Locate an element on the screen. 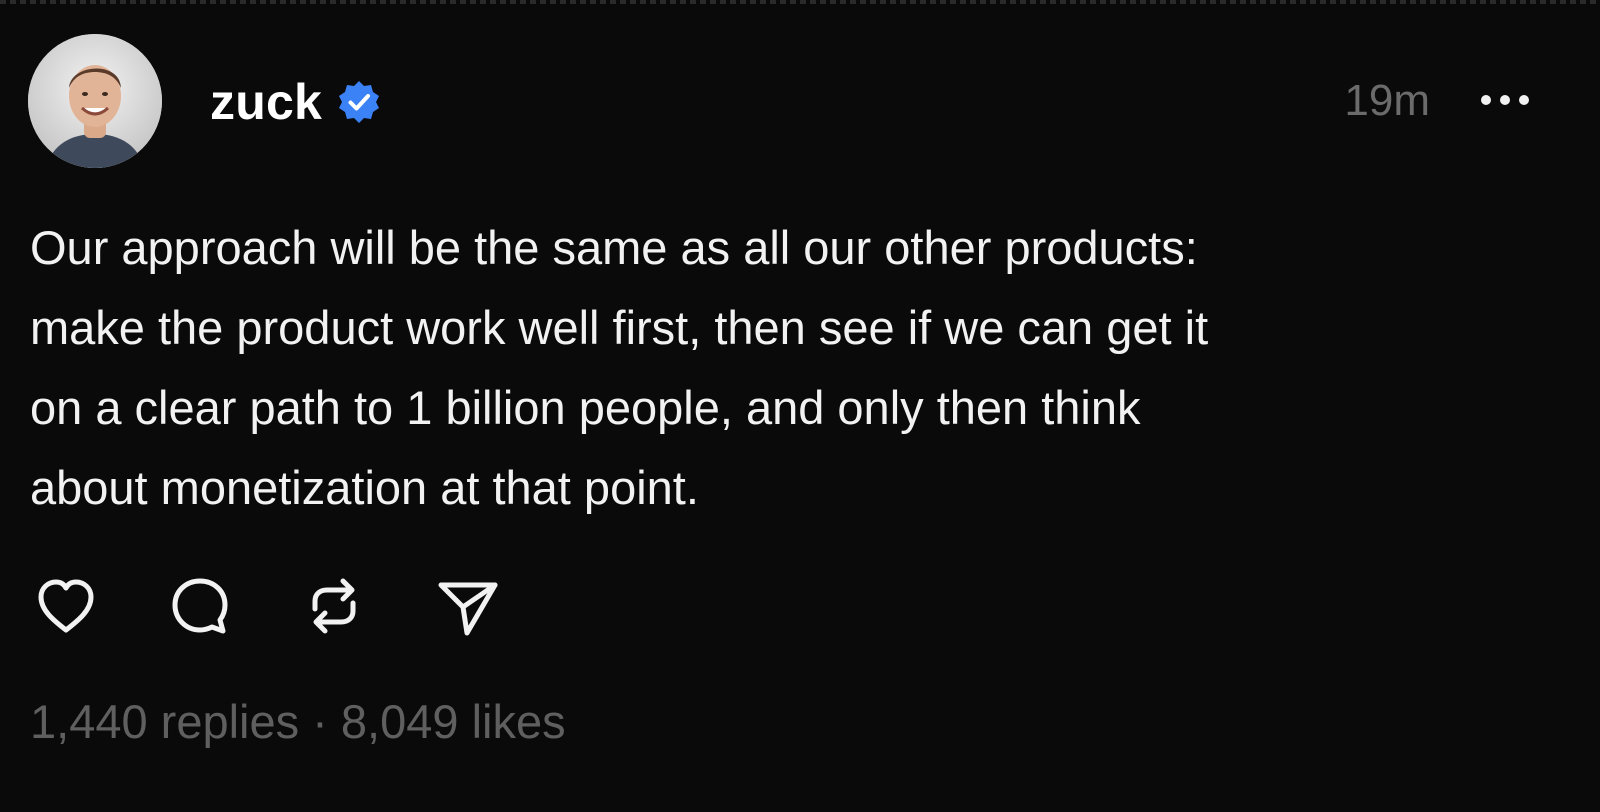  comment-icon is located at coordinates (200, 606).